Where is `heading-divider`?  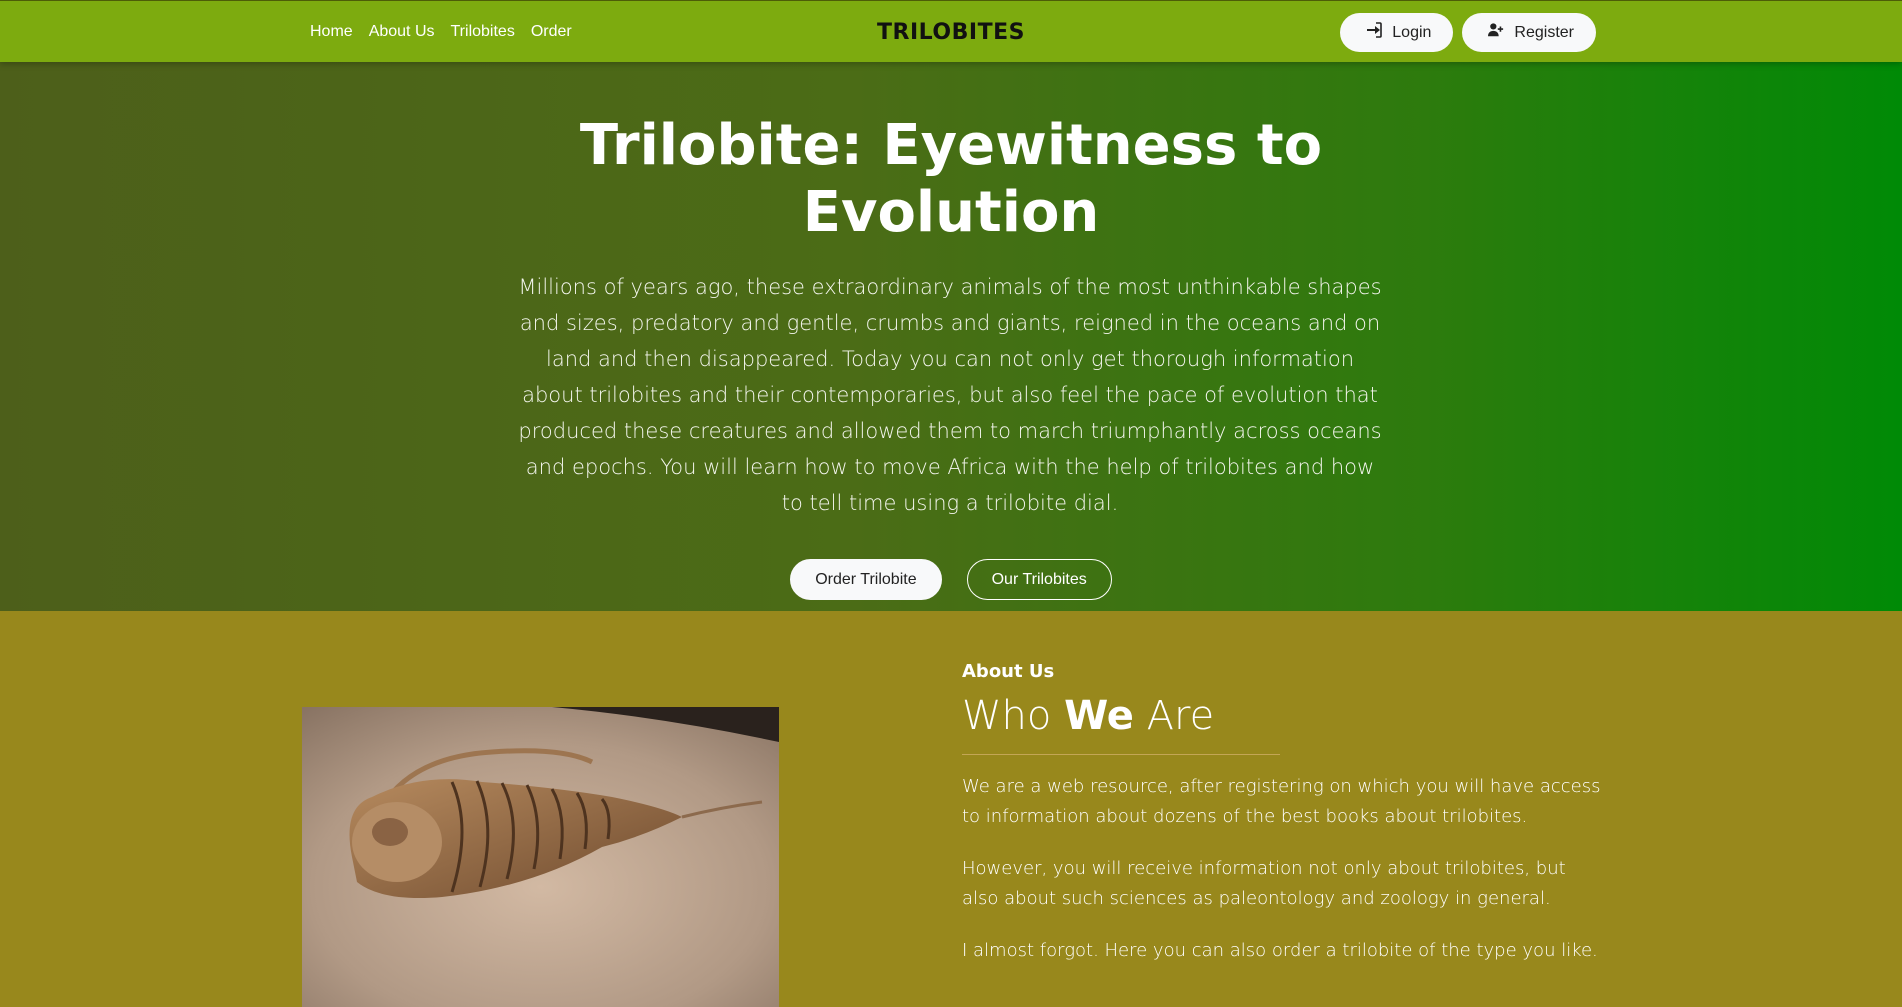
heading-divider is located at coordinates (1121, 754).